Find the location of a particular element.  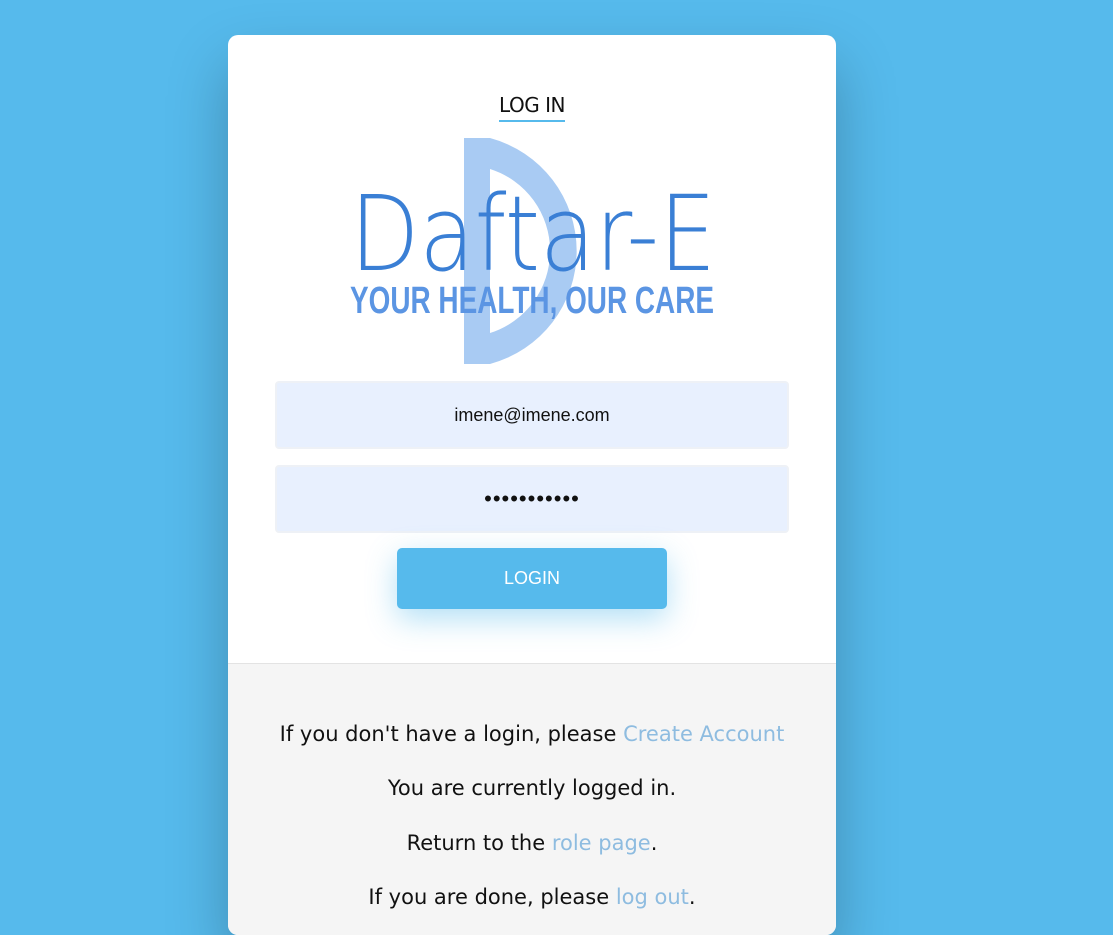

role-page-link: role page is located at coordinates (601, 843).